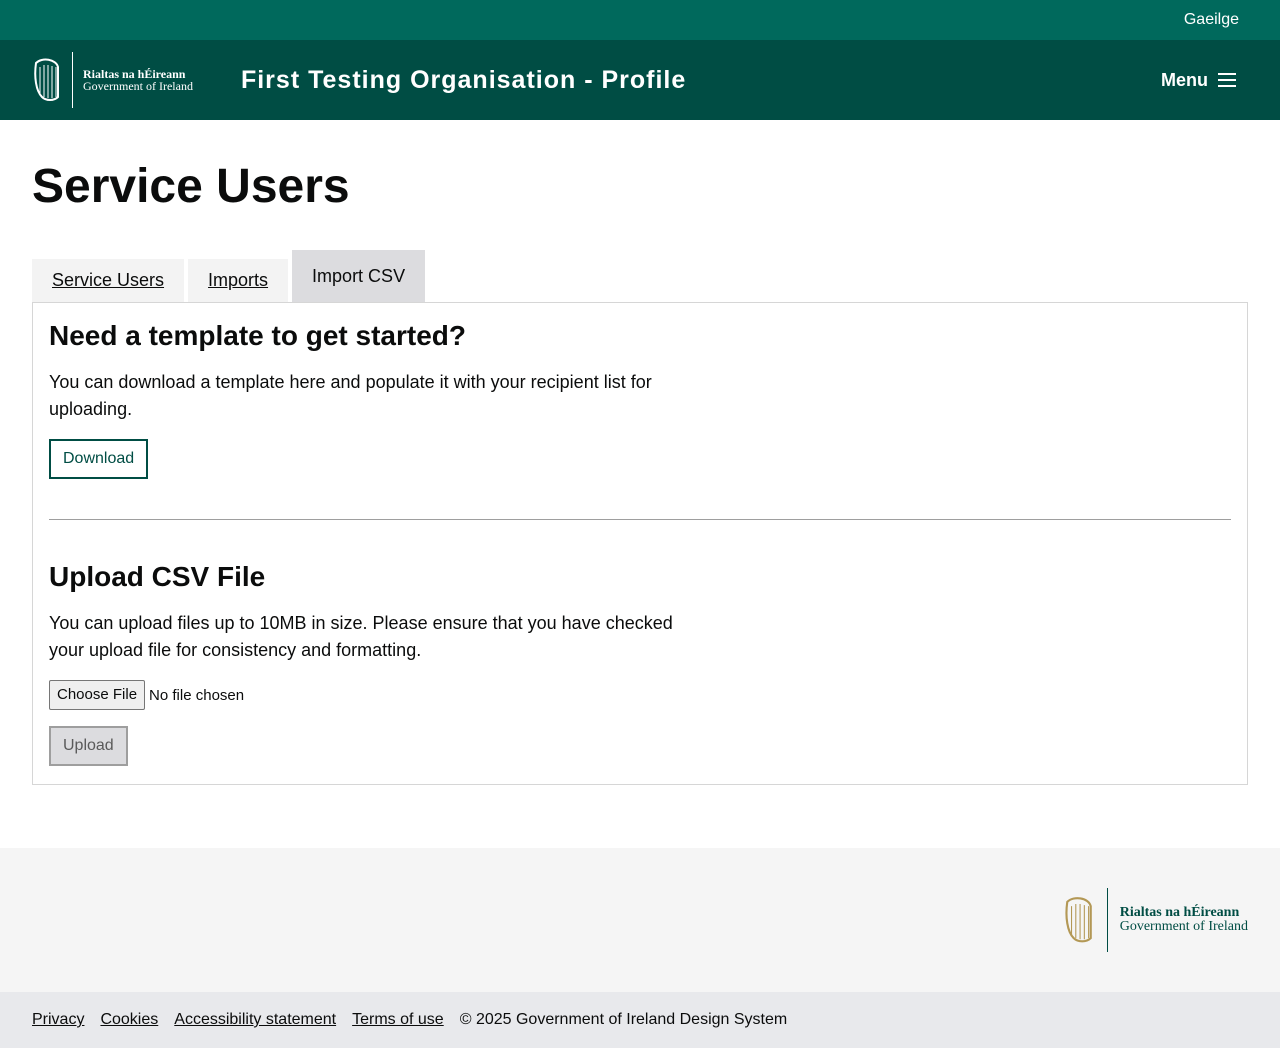 The image size is (1280, 1048). Describe the element at coordinates (108, 280) in the screenshot. I see `tab-service-users: Service Users` at that location.